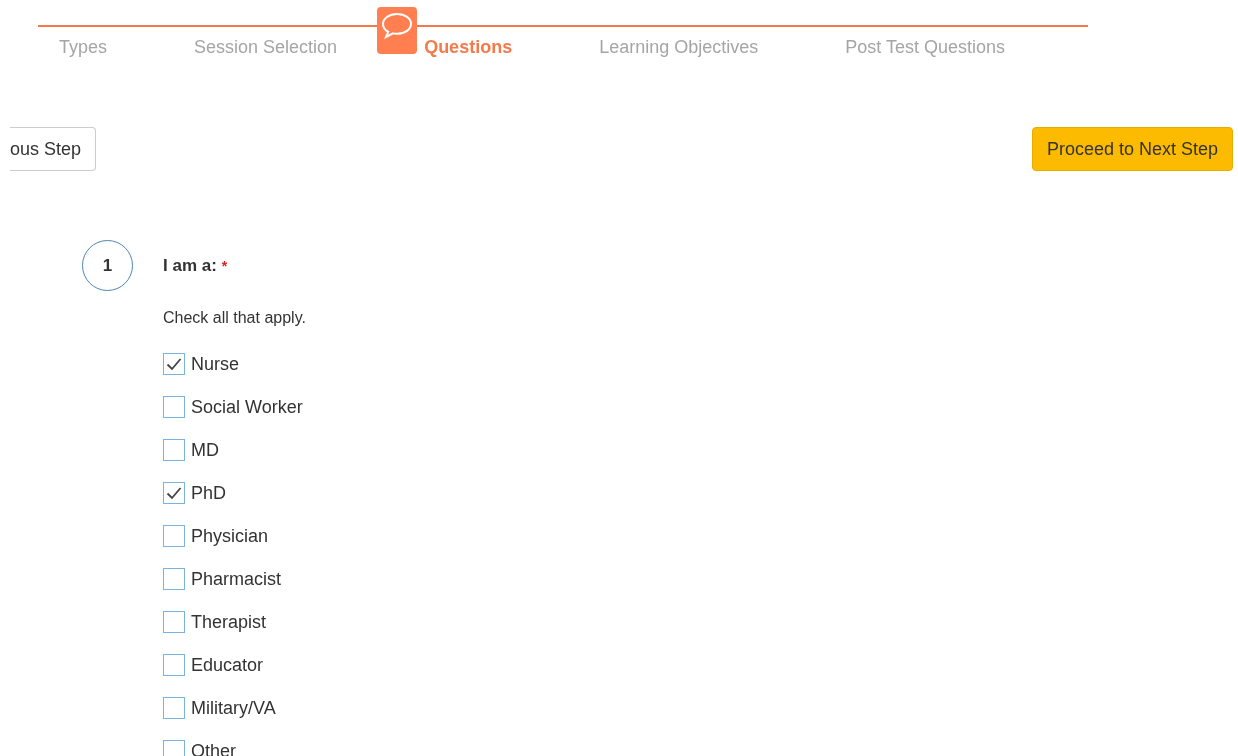 This screenshot has height=756, width=1238. Describe the element at coordinates (208, 493) in the screenshot. I see `option-label: PhD` at that location.